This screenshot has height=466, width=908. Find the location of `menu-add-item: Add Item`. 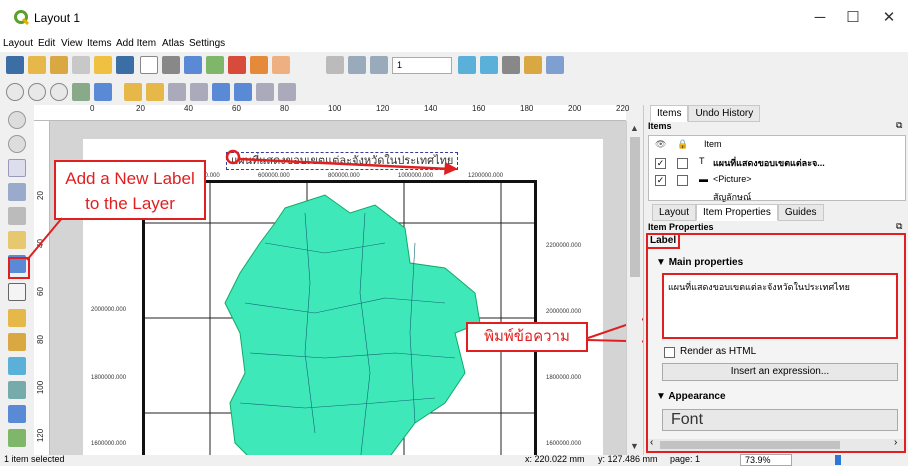

menu-add-item: Add Item is located at coordinates (136, 43).